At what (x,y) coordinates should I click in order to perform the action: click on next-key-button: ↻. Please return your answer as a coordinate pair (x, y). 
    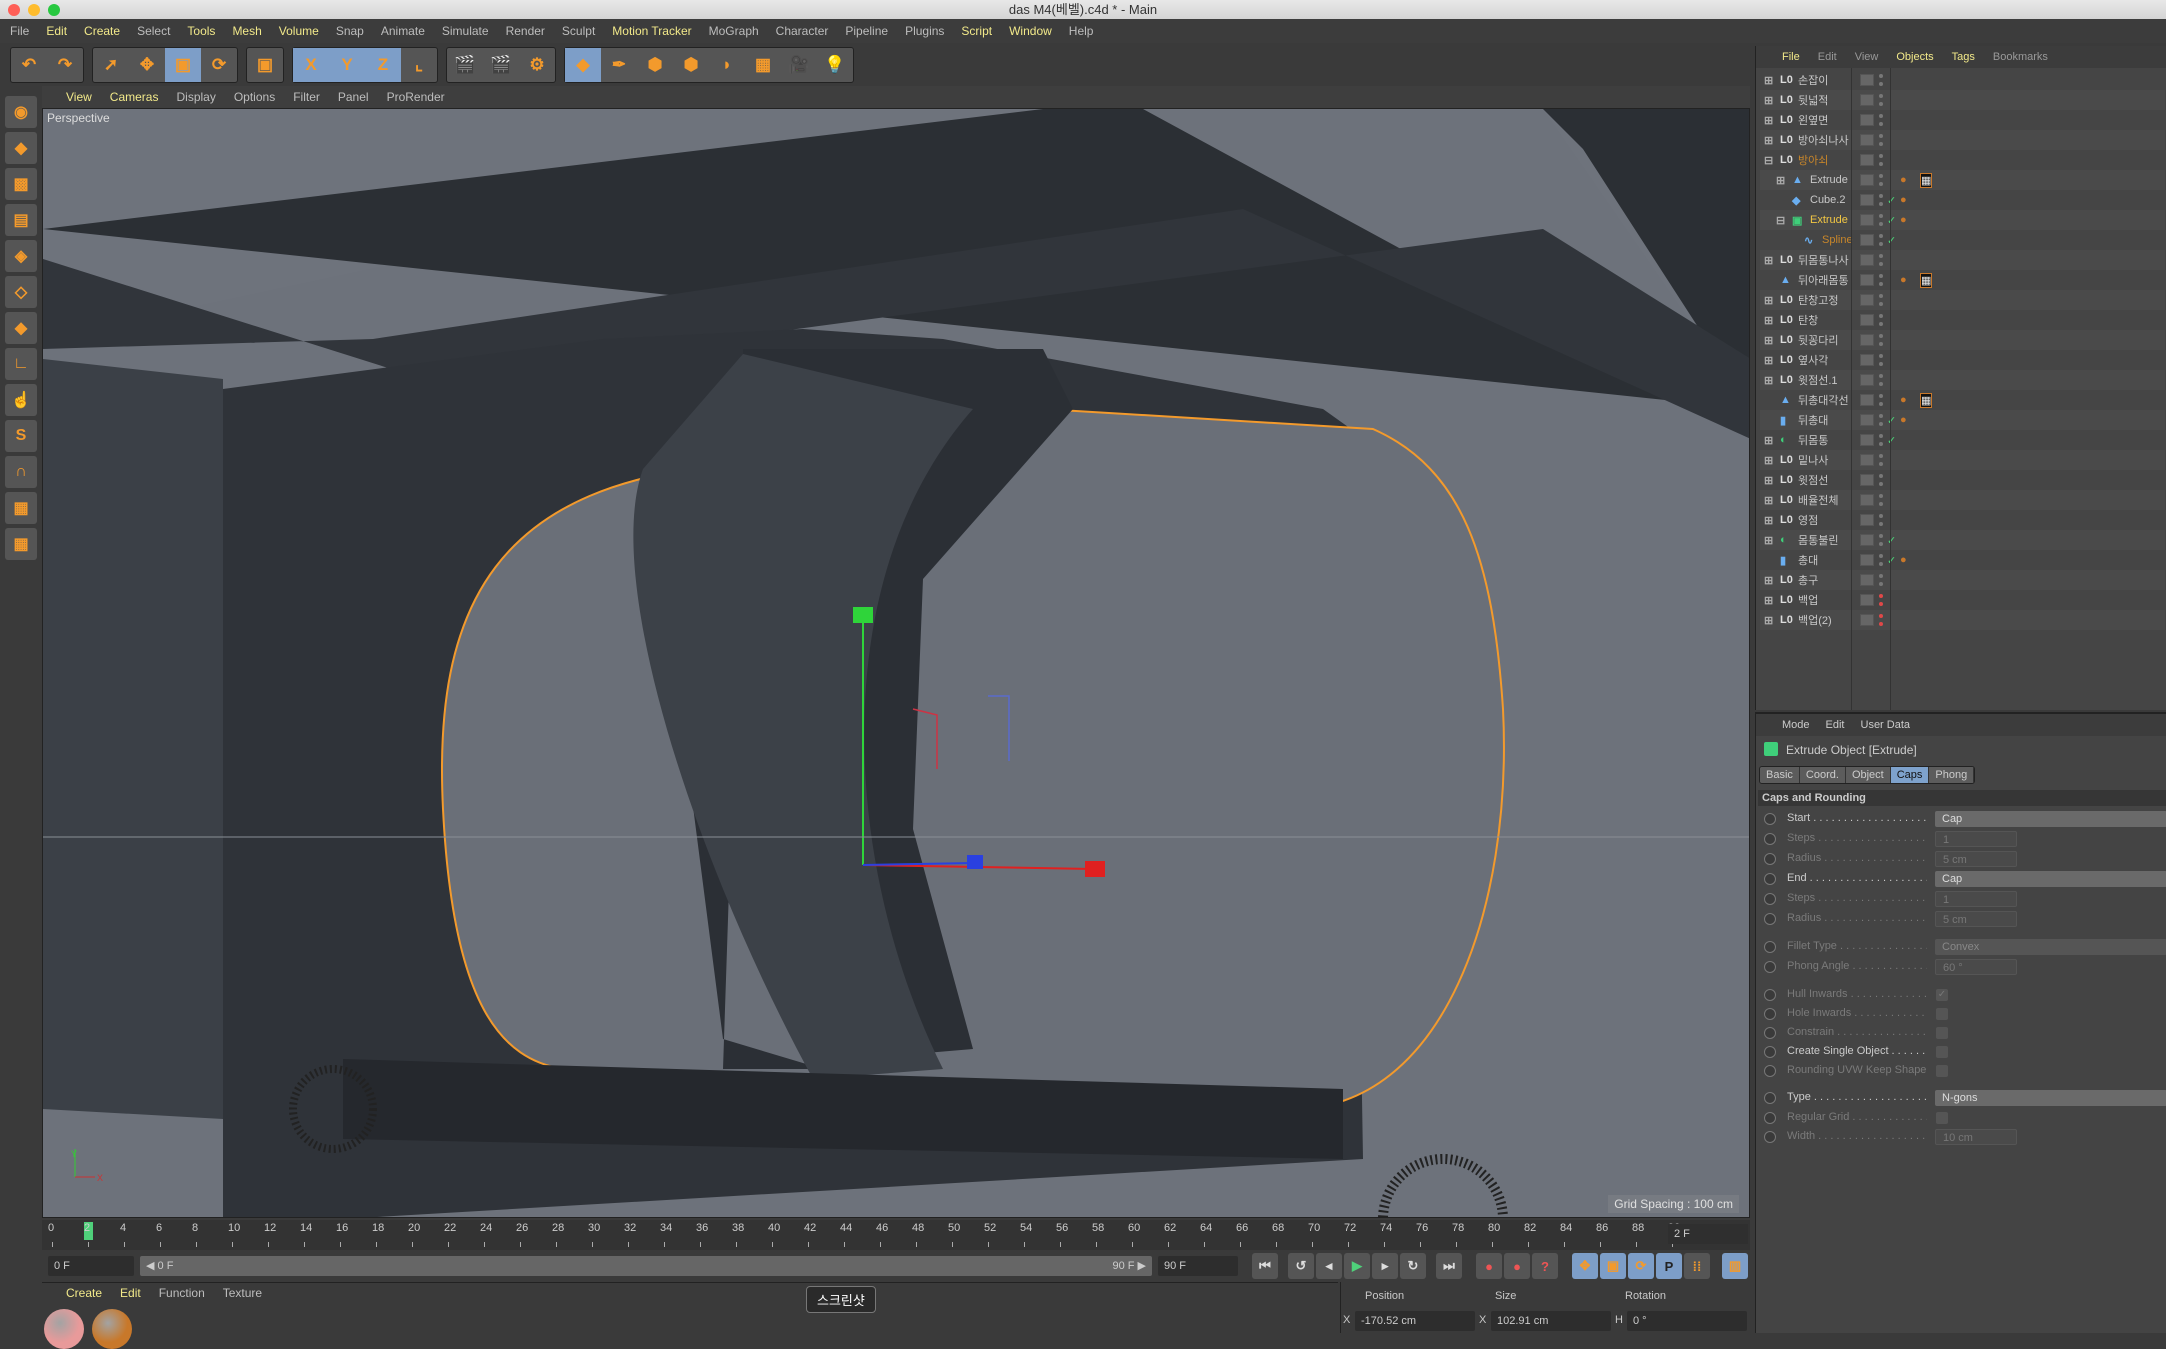
    Looking at the image, I should click on (1413, 1266).